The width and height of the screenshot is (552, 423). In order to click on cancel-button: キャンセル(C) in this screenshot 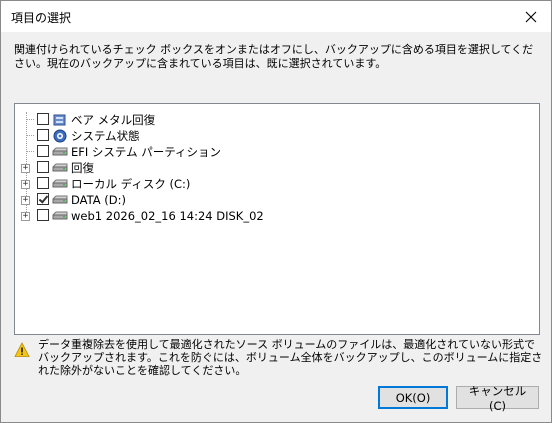, I will do `click(497, 398)`.